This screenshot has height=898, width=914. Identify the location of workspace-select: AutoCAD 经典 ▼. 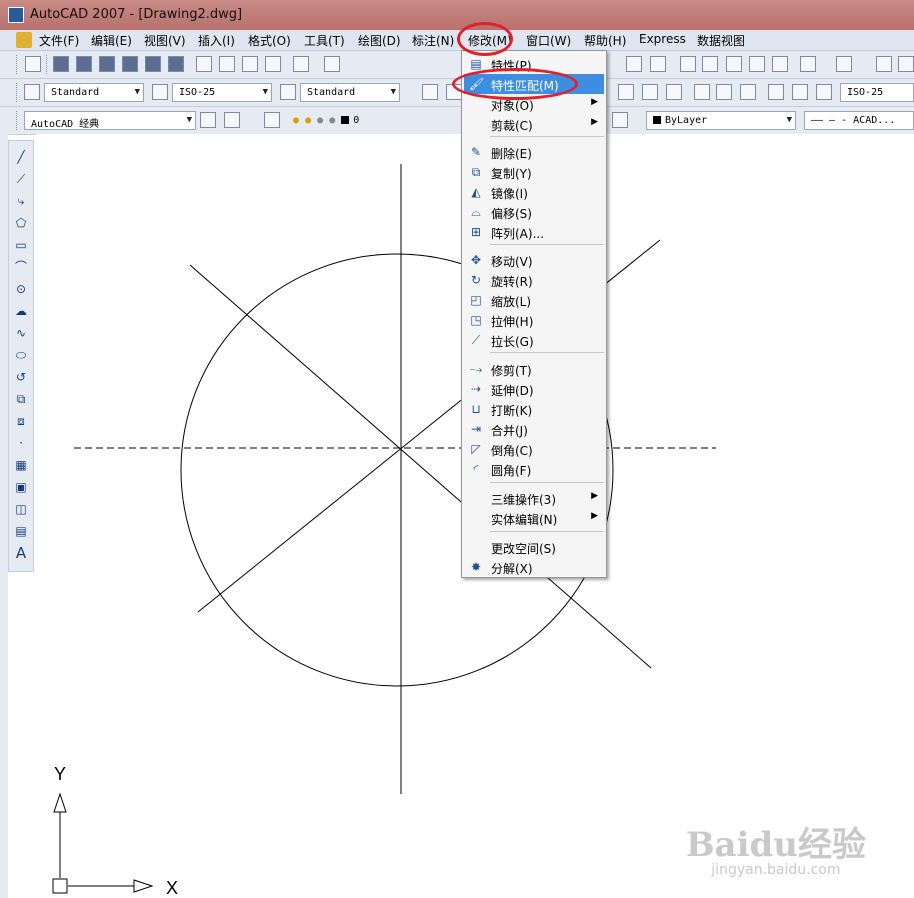
(110, 120).